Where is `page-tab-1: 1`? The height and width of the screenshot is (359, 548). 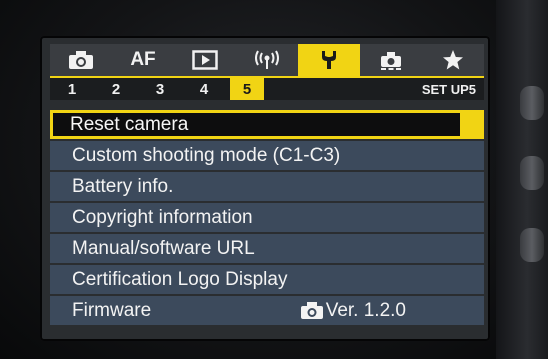 page-tab-1: 1 is located at coordinates (72, 89).